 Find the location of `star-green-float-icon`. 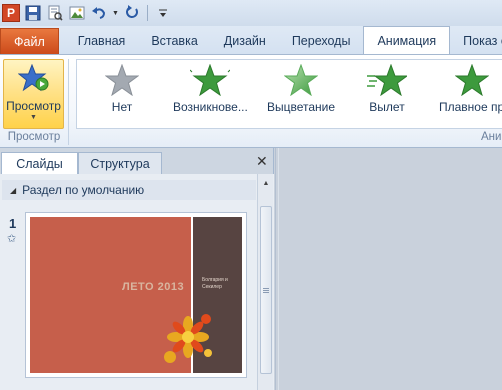

star-green-float-icon is located at coordinates (471, 80).